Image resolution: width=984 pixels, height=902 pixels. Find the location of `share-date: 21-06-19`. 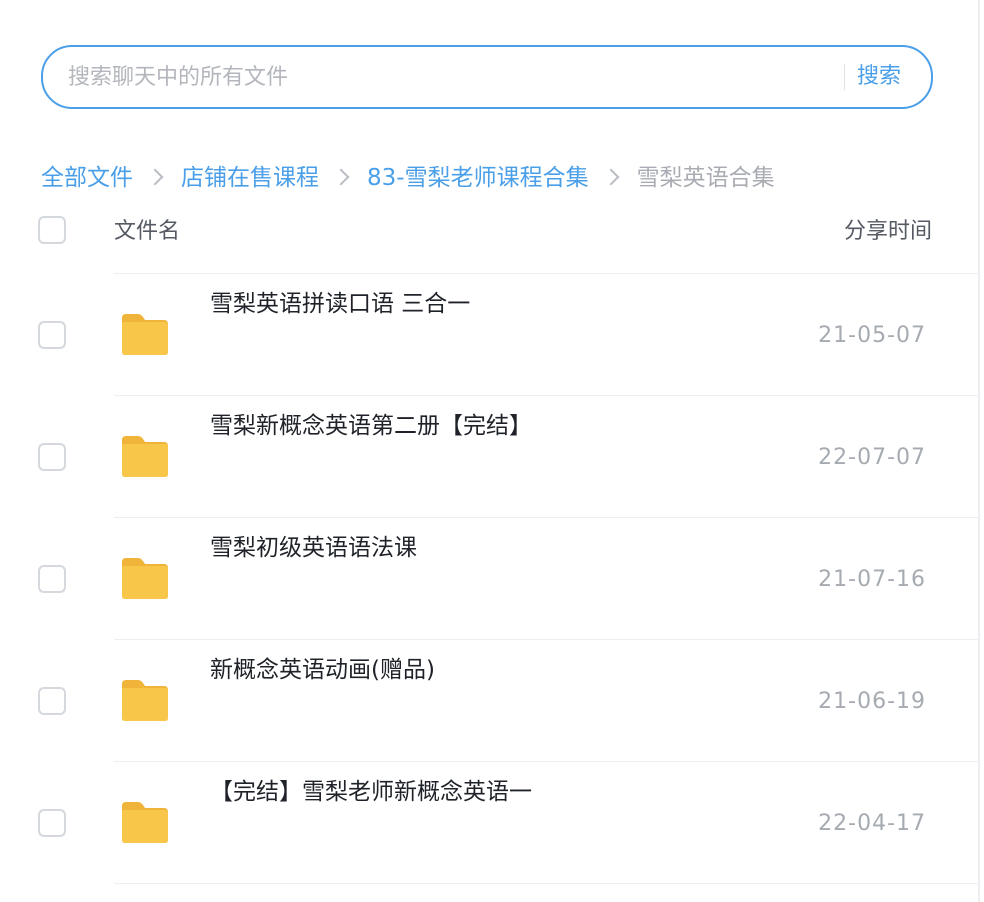

share-date: 21-06-19 is located at coordinates (872, 701).